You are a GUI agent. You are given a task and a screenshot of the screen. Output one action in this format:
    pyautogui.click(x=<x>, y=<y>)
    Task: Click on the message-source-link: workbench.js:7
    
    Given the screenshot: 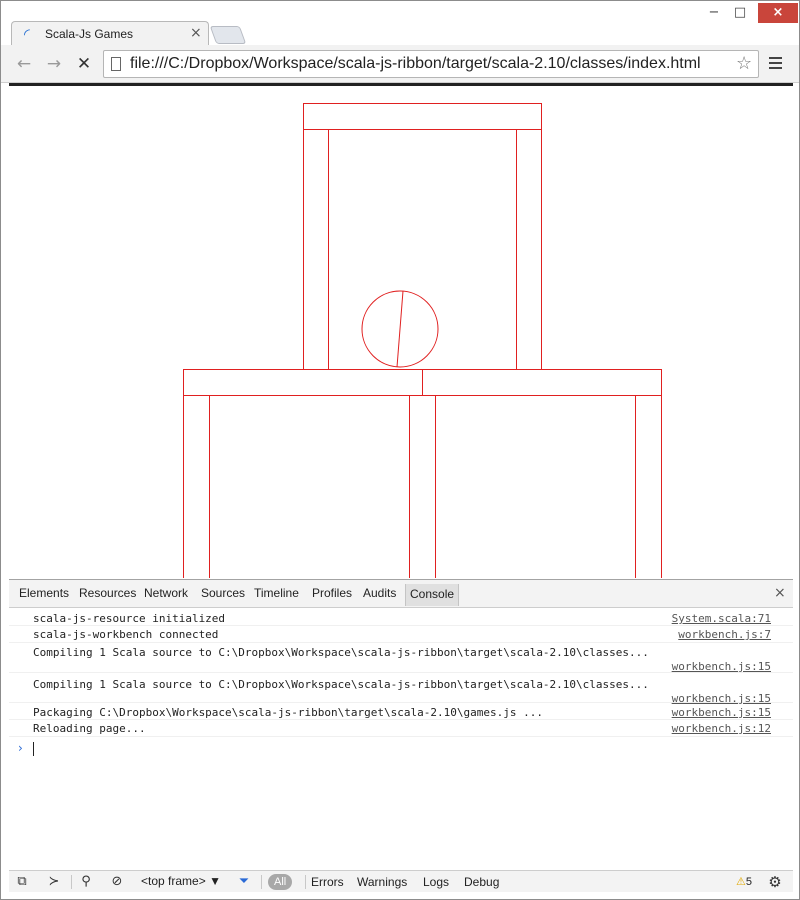 What is the action you would take?
    pyautogui.click(x=724, y=634)
    